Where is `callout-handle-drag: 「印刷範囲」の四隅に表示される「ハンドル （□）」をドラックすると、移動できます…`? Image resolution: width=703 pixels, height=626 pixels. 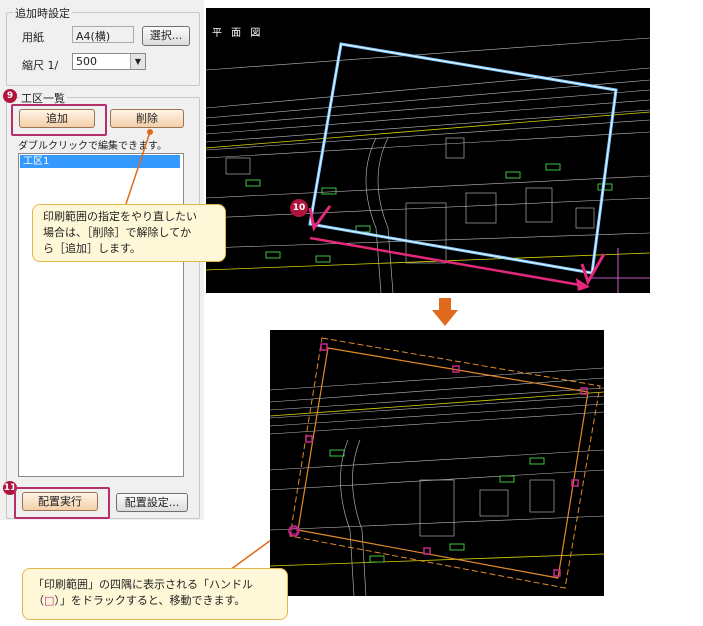 callout-handle-drag: 「印刷範囲」の四隅に表示される「ハンドル （□）」をドラックすると、移動できます… is located at coordinates (155, 594).